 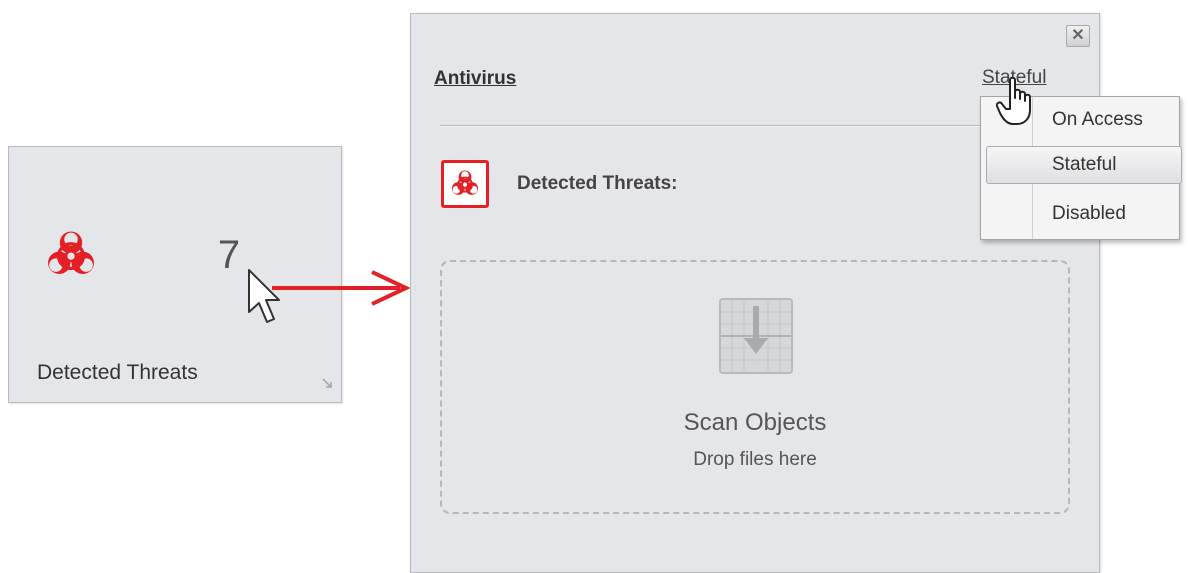 I want to click on tile-label: Detected Threats, so click(x=117, y=372).